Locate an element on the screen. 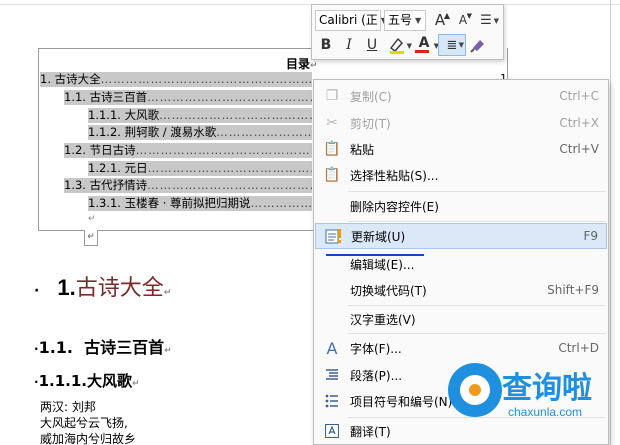 This screenshot has height=445, width=620. font-size-value: 五号 is located at coordinates (400, 19).